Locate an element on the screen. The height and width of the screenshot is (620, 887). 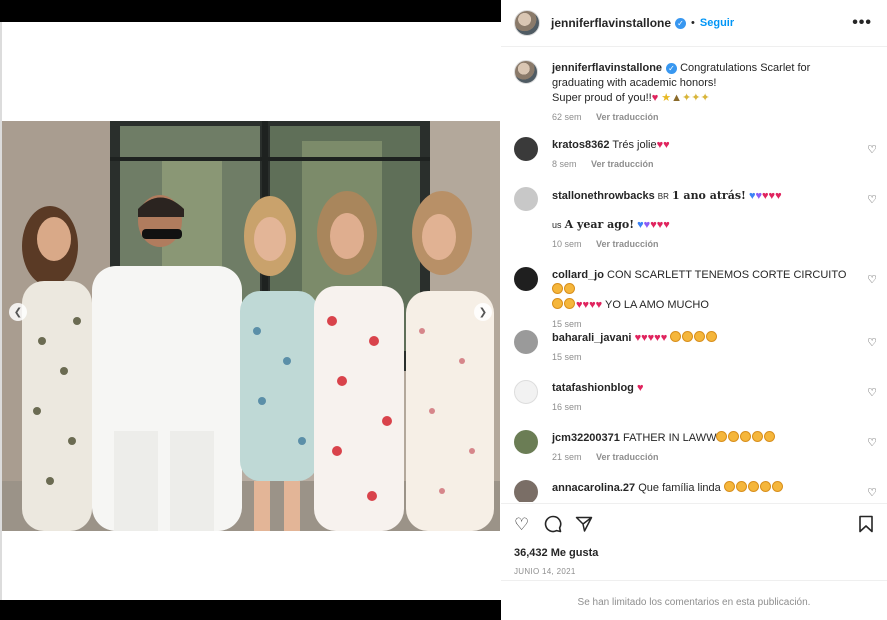
red-heart-icon: ♥♥ is located at coordinates (663, 145).